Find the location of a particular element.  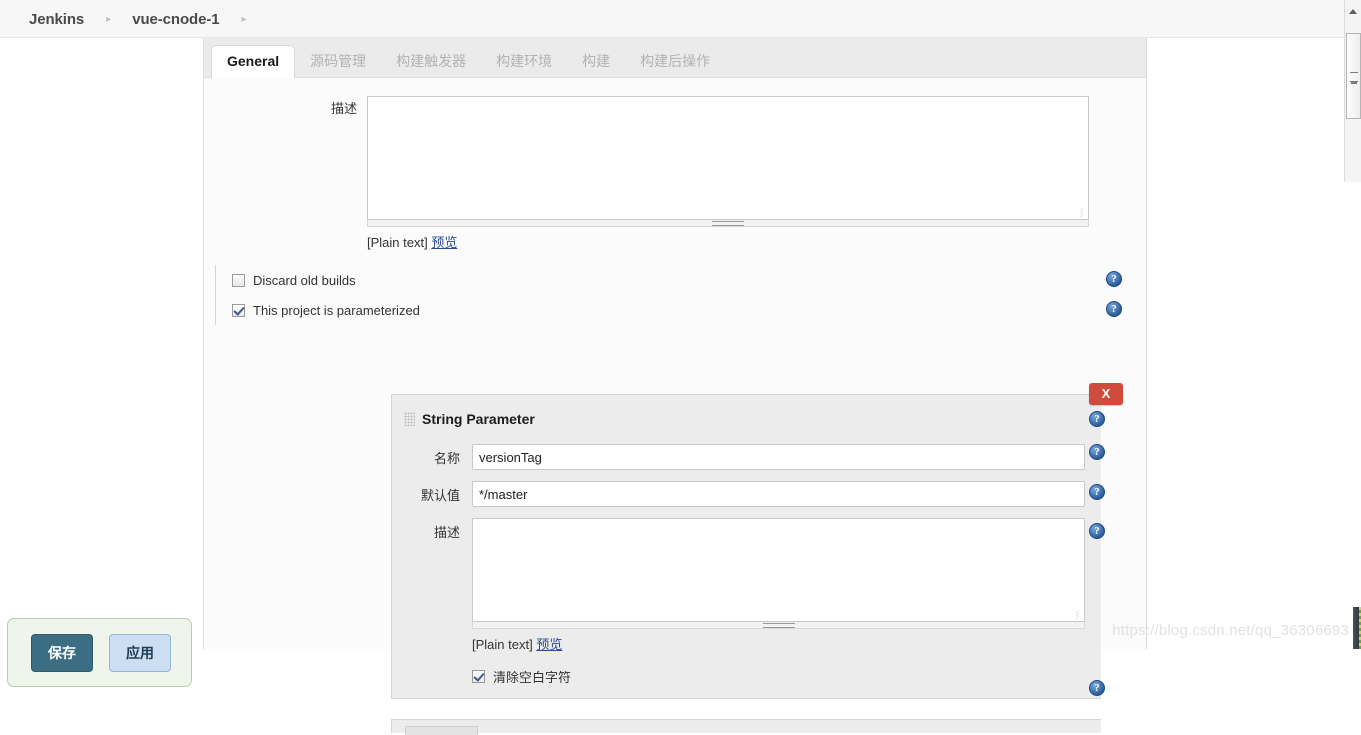

breadcrumb-bar: Jenkins ▸ vue-cnode-1 ▸ is located at coordinates (680, 19).